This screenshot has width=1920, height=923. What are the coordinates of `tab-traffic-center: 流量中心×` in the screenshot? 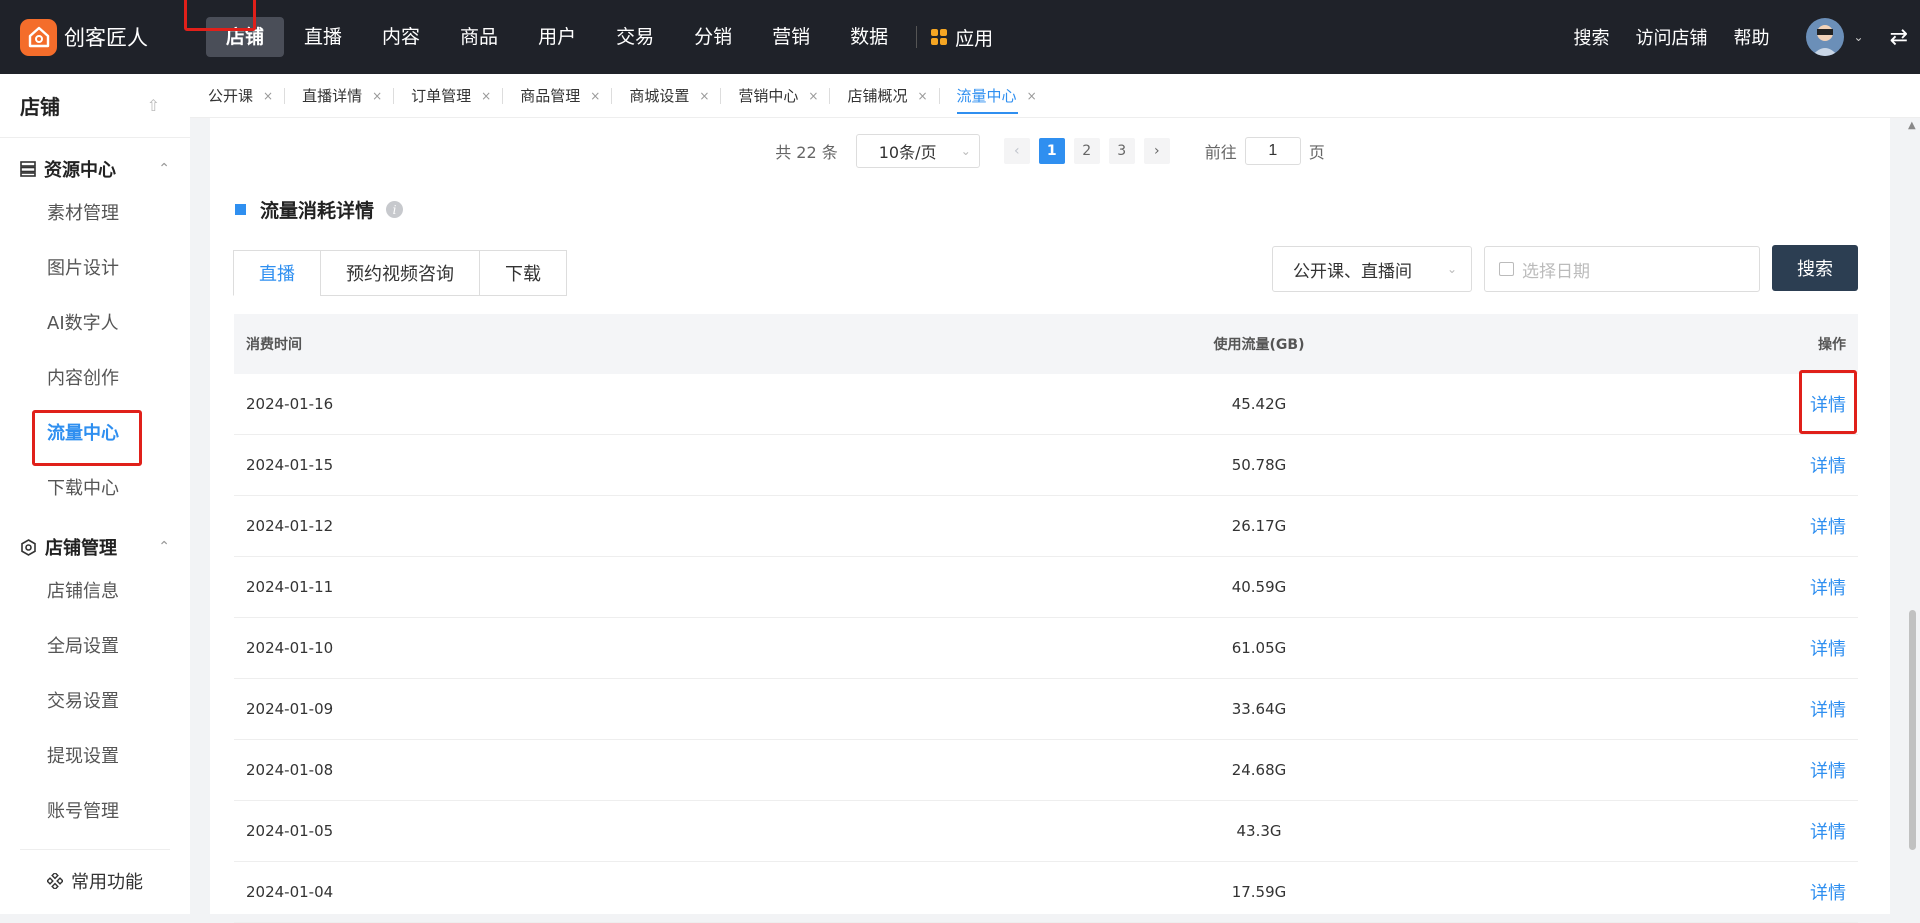 It's located at (993, 96).